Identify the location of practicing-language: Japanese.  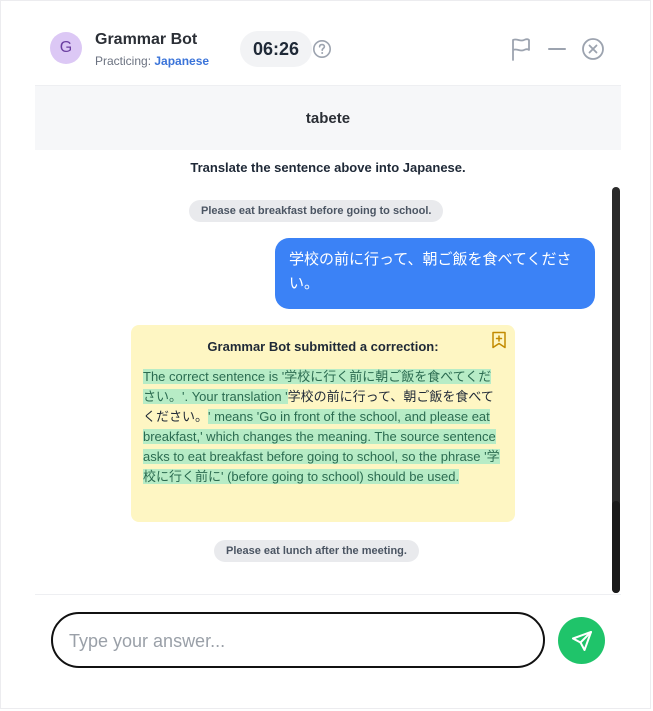
(182, 61).